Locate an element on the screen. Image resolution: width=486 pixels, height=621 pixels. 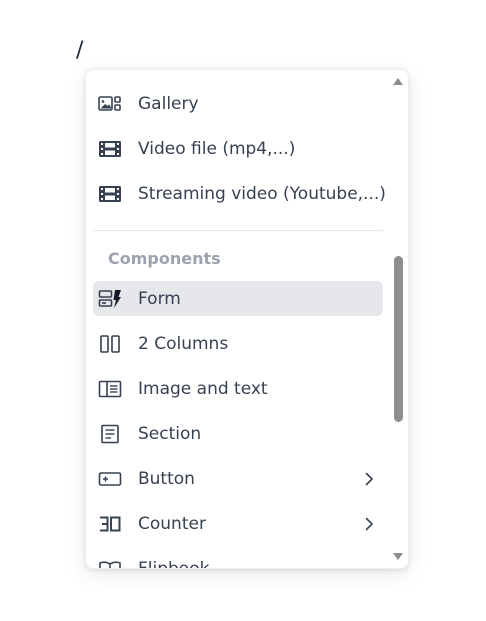
menu-item-streaming-video: Streaming video (Youtube,...) is located at coordinates (239, 193).